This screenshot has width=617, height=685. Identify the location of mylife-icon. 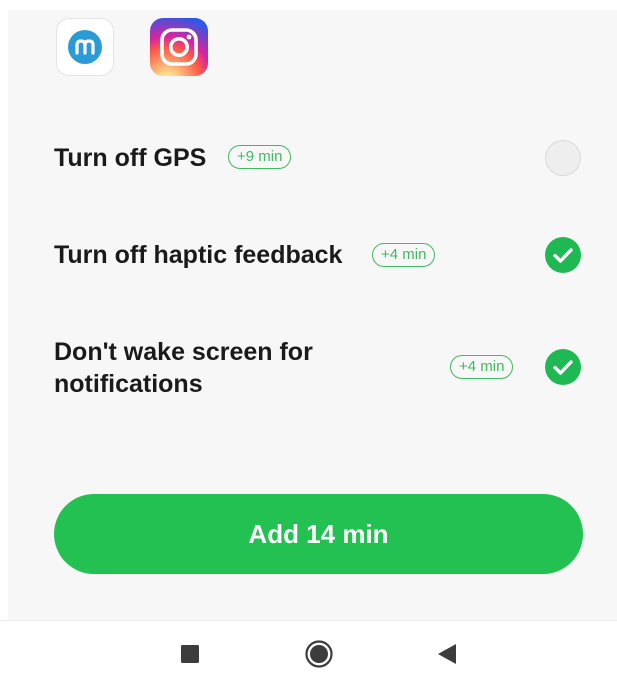
(85, 47).